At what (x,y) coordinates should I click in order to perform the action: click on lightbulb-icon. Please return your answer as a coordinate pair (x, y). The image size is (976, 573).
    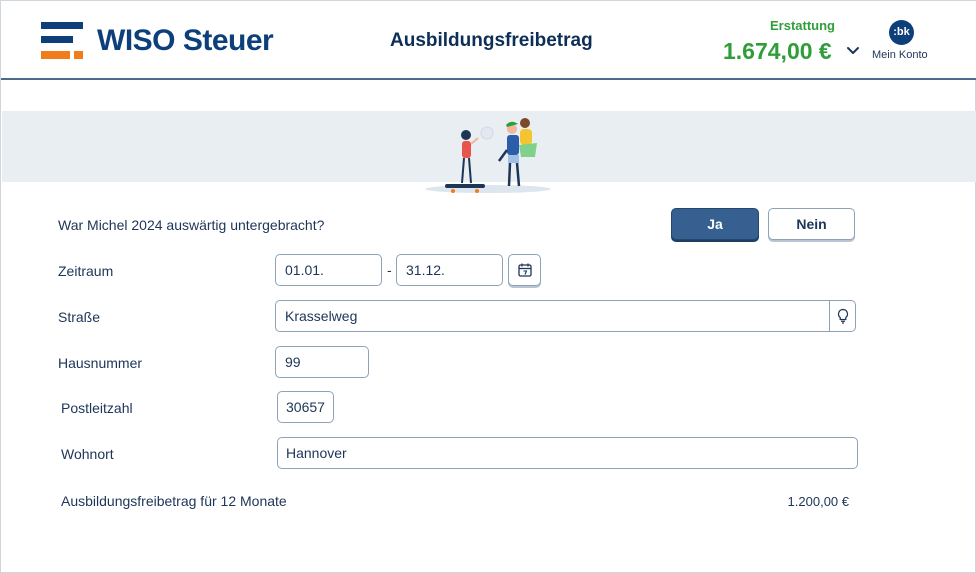
    Looking at the image, I should click on (842, 316).